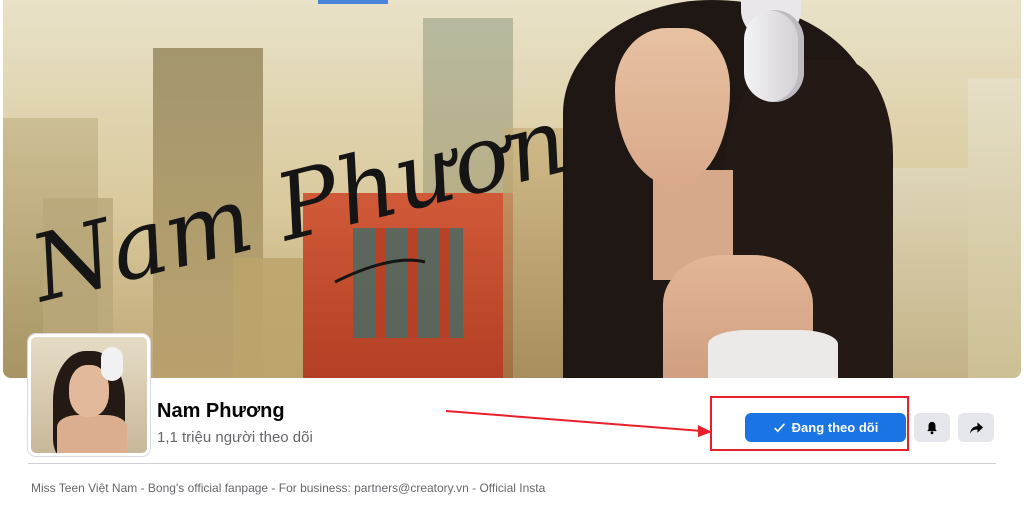  I want to click on signature-flourish, so click(380, 271).